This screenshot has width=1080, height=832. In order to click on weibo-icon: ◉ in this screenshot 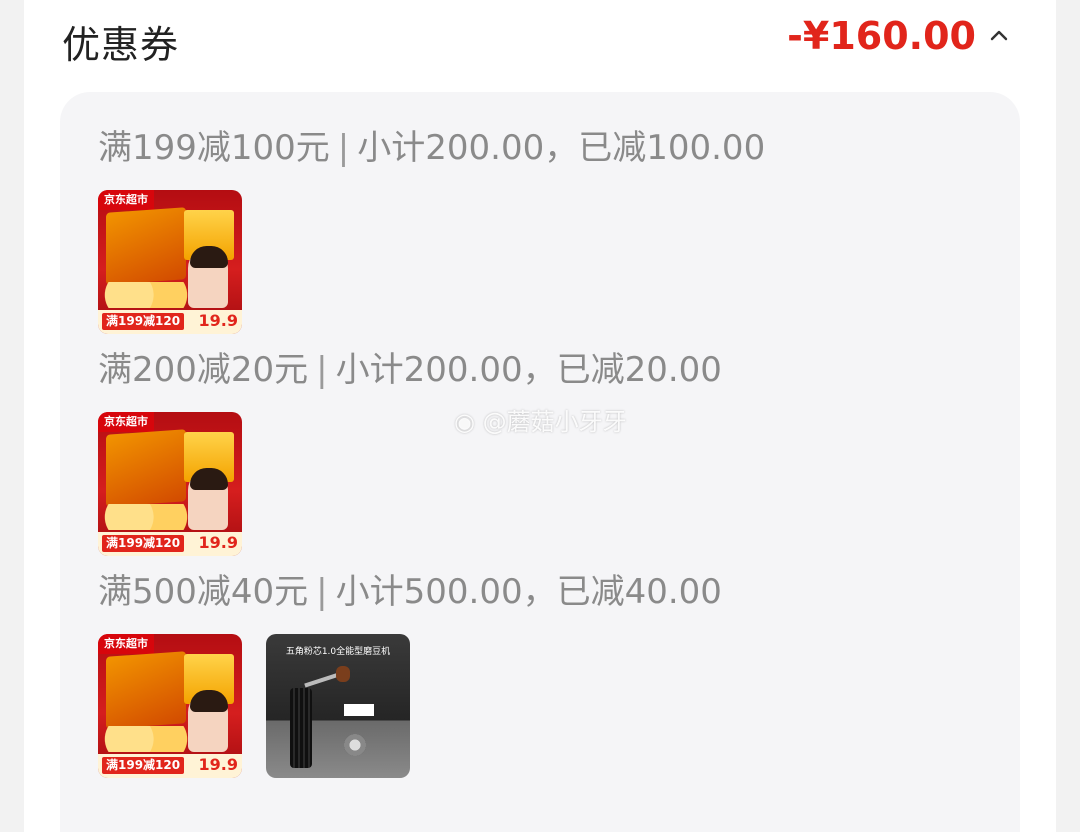, I will do `click(464, 422)`.